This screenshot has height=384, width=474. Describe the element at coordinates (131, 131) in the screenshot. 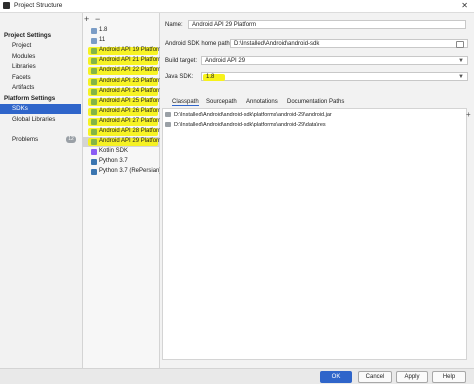

I see `sdk-item-label: Android API 28 Platform` at that location.